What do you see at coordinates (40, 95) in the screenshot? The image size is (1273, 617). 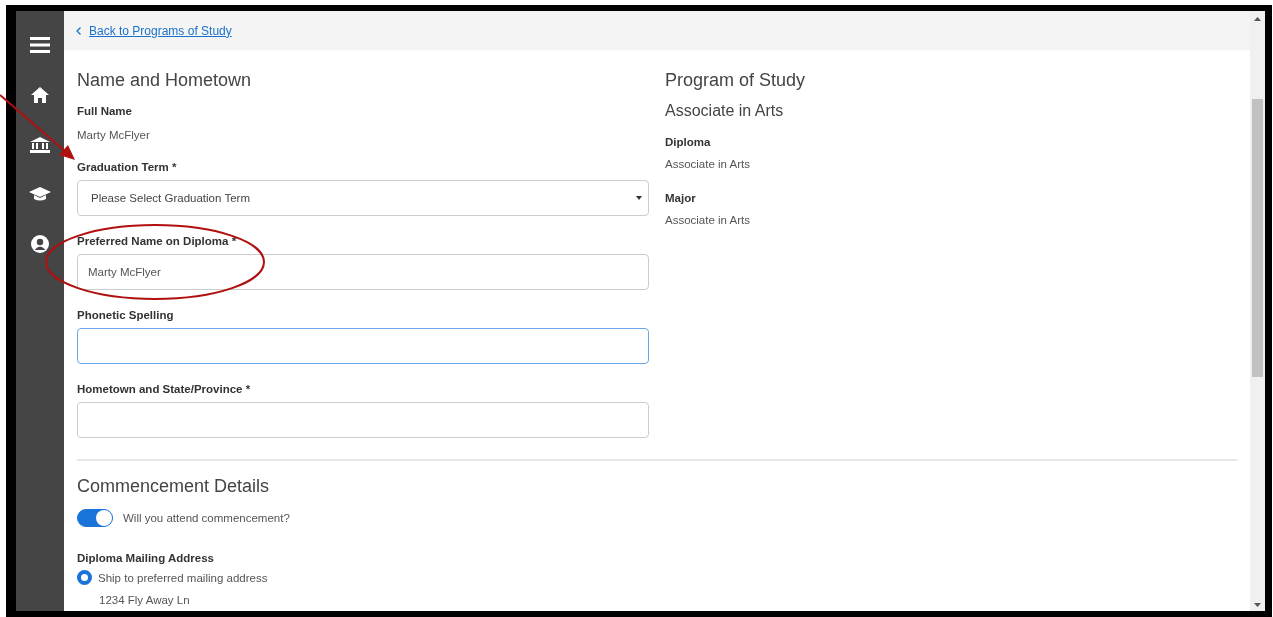 I see `home-icon` at bounding box center [40, 95].